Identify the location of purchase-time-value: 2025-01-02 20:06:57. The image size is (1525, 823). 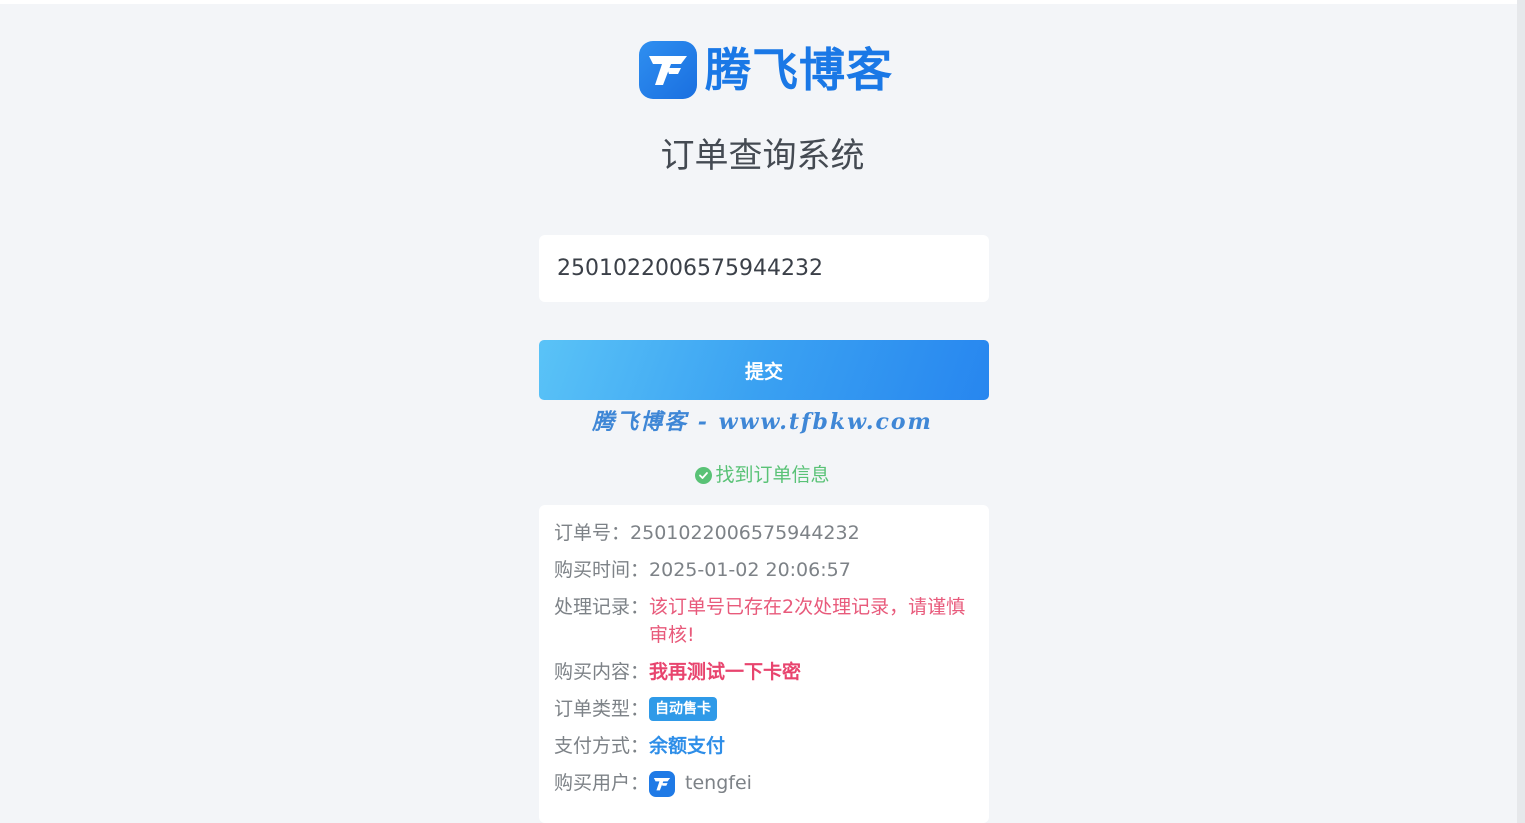
(750, 570).